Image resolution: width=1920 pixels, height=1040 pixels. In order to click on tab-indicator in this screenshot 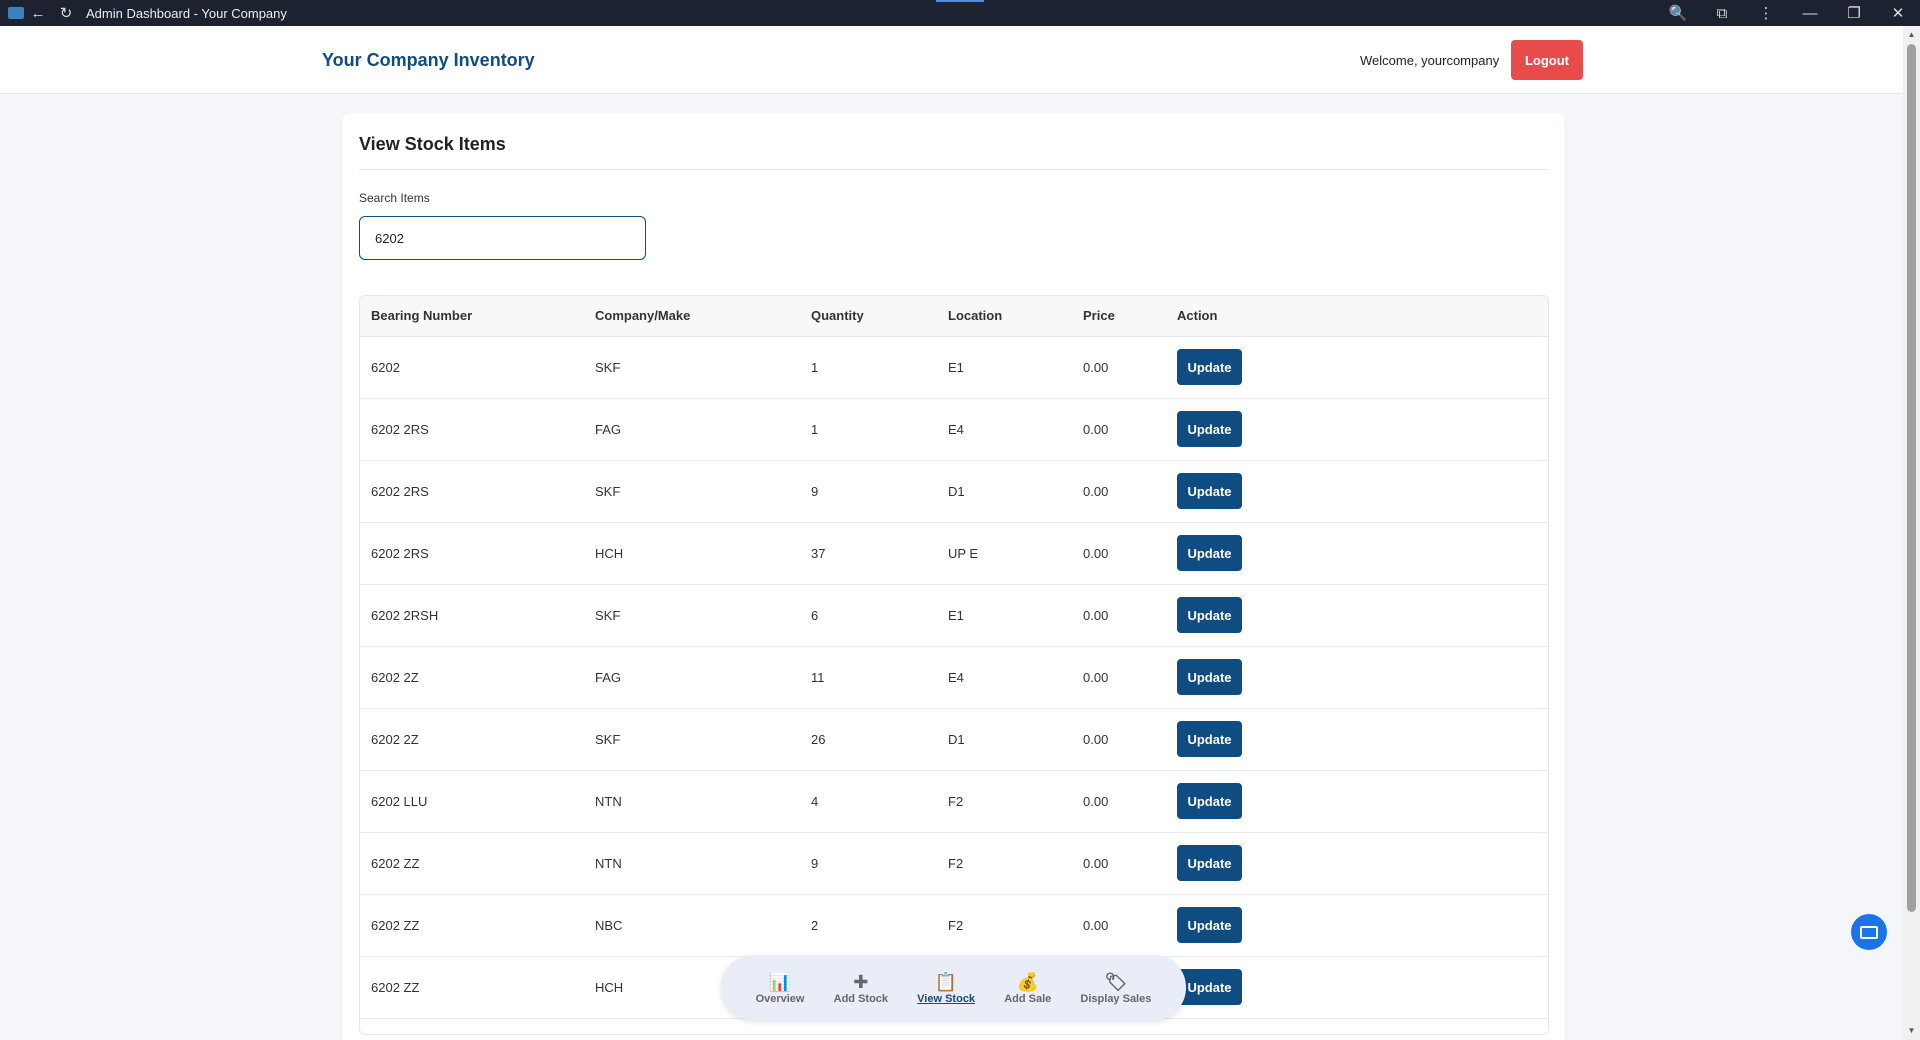, I will do `click(960, 1)`.